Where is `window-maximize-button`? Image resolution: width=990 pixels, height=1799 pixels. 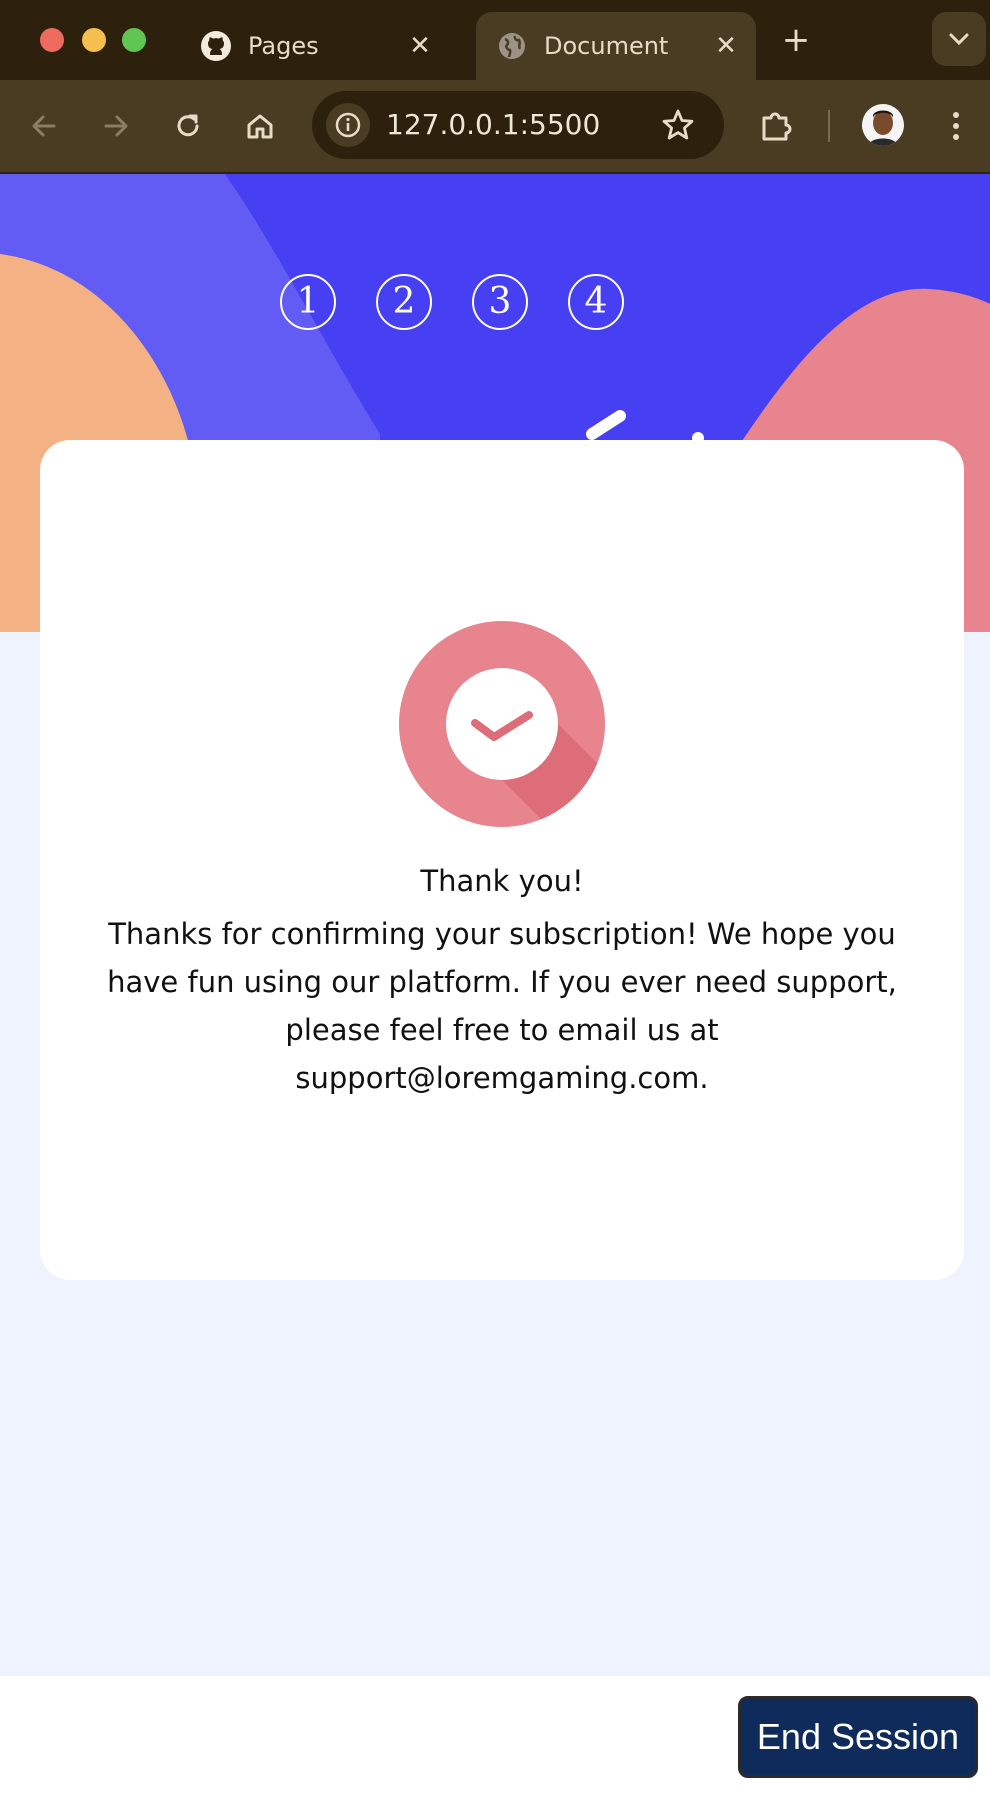
window-maximize-button is located at coordinates (134, 40).